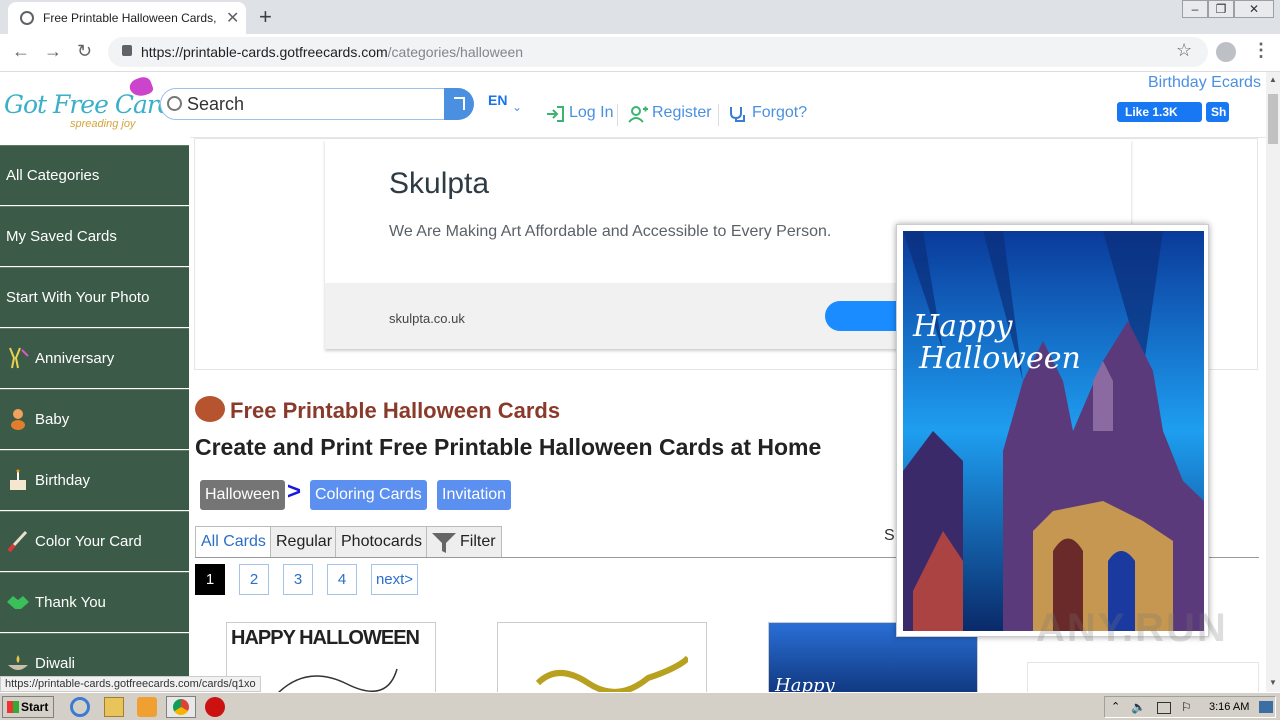 Image resolution: width=1280 pixels, height=720 pixels. What do you see at coordinates (1229, 707) in the screenshot?
I see `clock: 3:16 AM` at bounding box center [1229, 707].